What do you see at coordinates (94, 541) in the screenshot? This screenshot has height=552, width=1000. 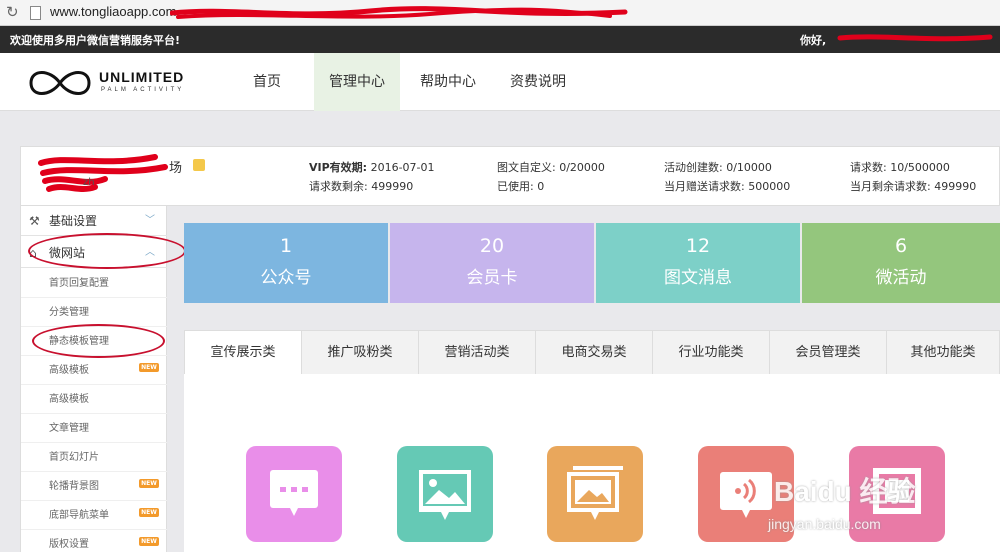 I see `sidebar-item-copyright: 版权设置 NEW` at bounding box center [94, 541].